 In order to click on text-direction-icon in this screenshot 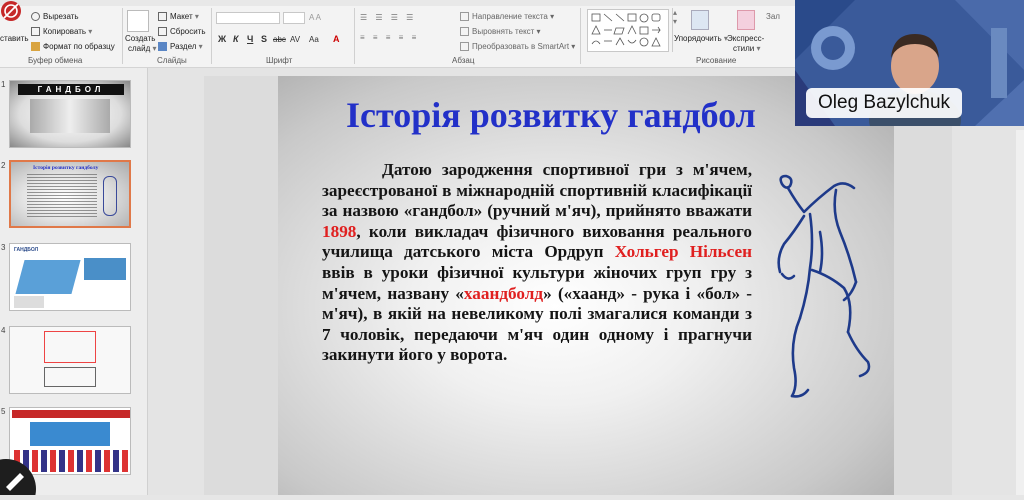, I will do `click(464, 17)`.